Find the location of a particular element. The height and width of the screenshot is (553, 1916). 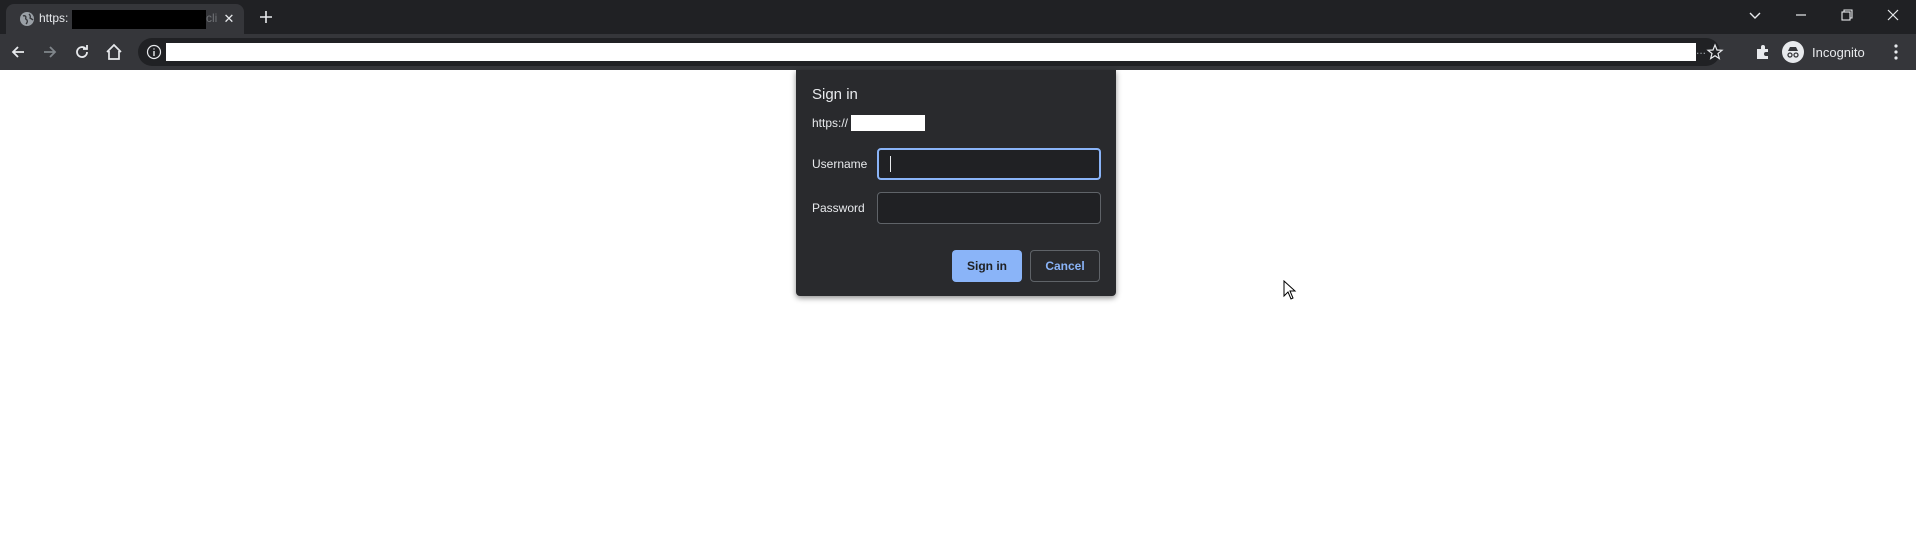

close-icon is located at coordinates (1893, 15).